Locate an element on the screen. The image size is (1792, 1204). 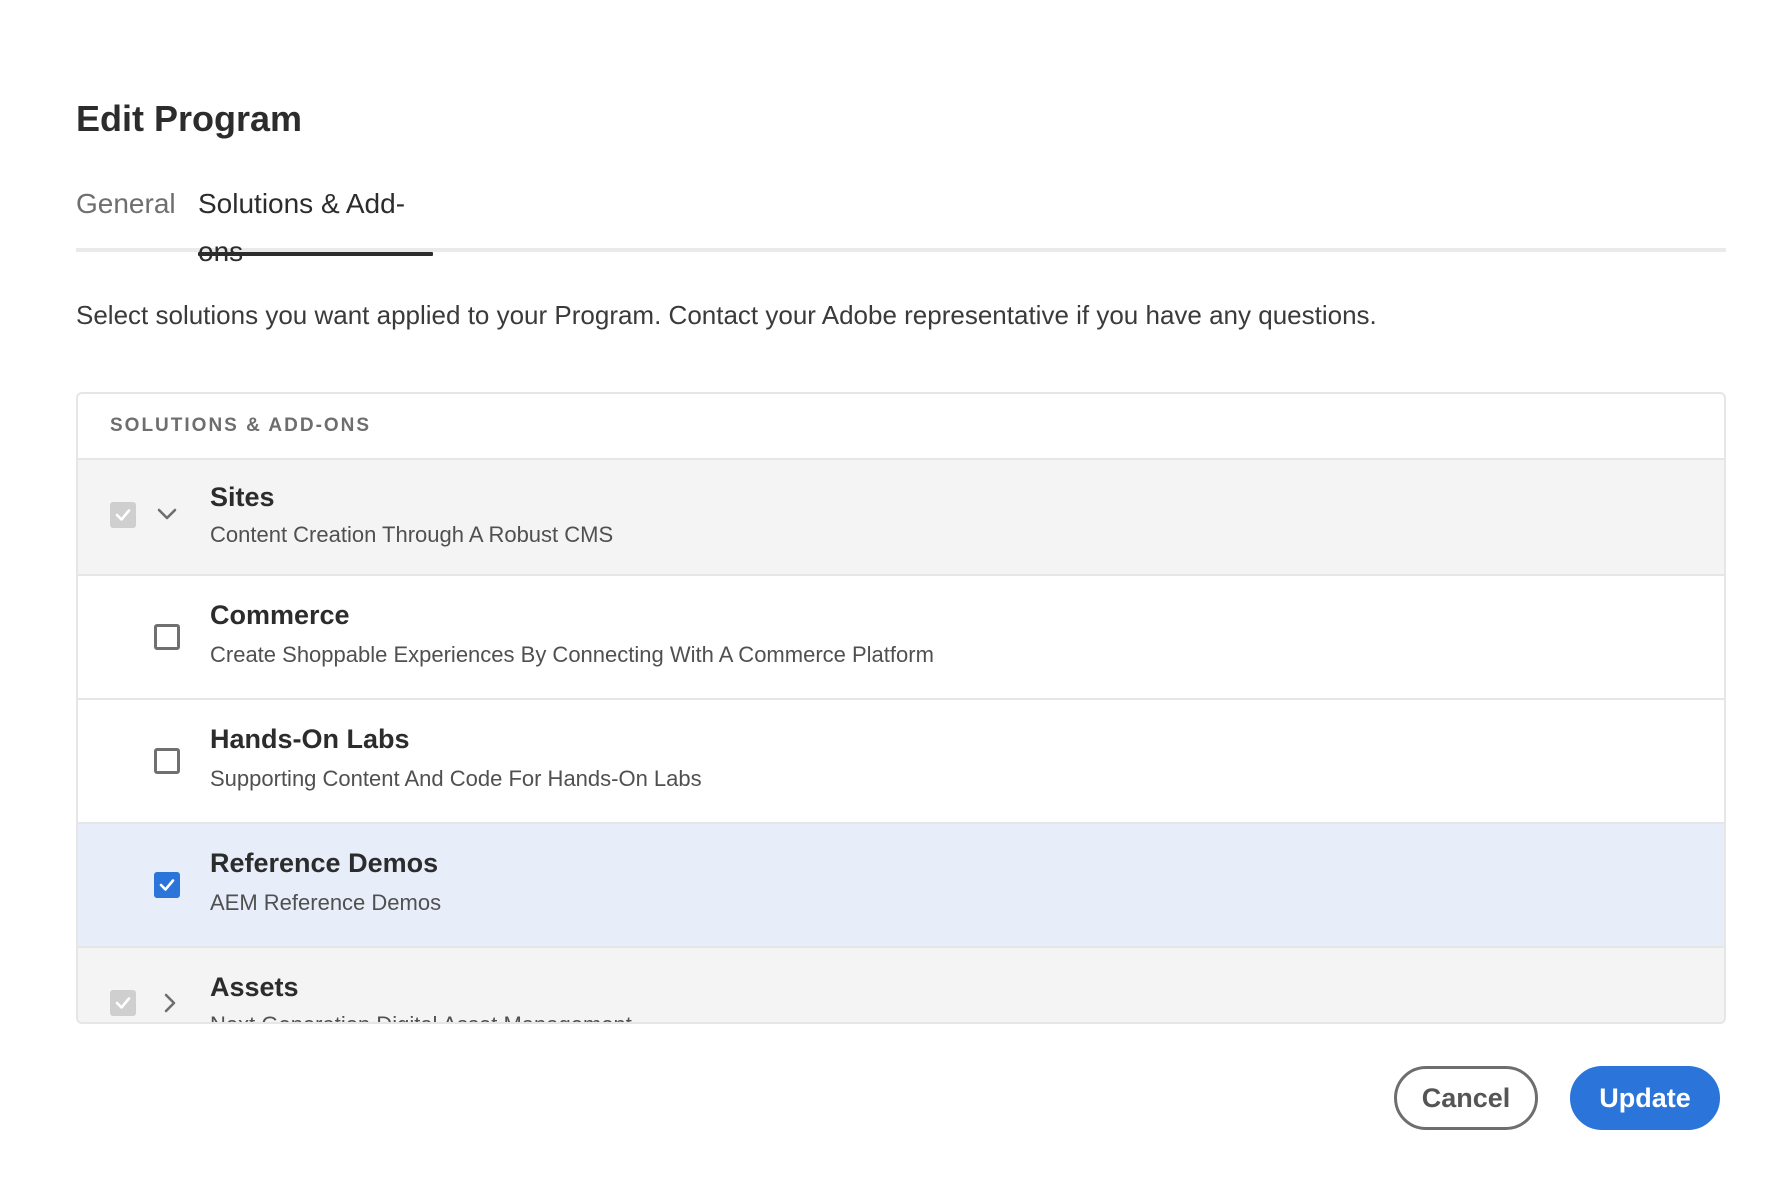
cancel-button: Cancel is located at coordinates (1466, 1098).